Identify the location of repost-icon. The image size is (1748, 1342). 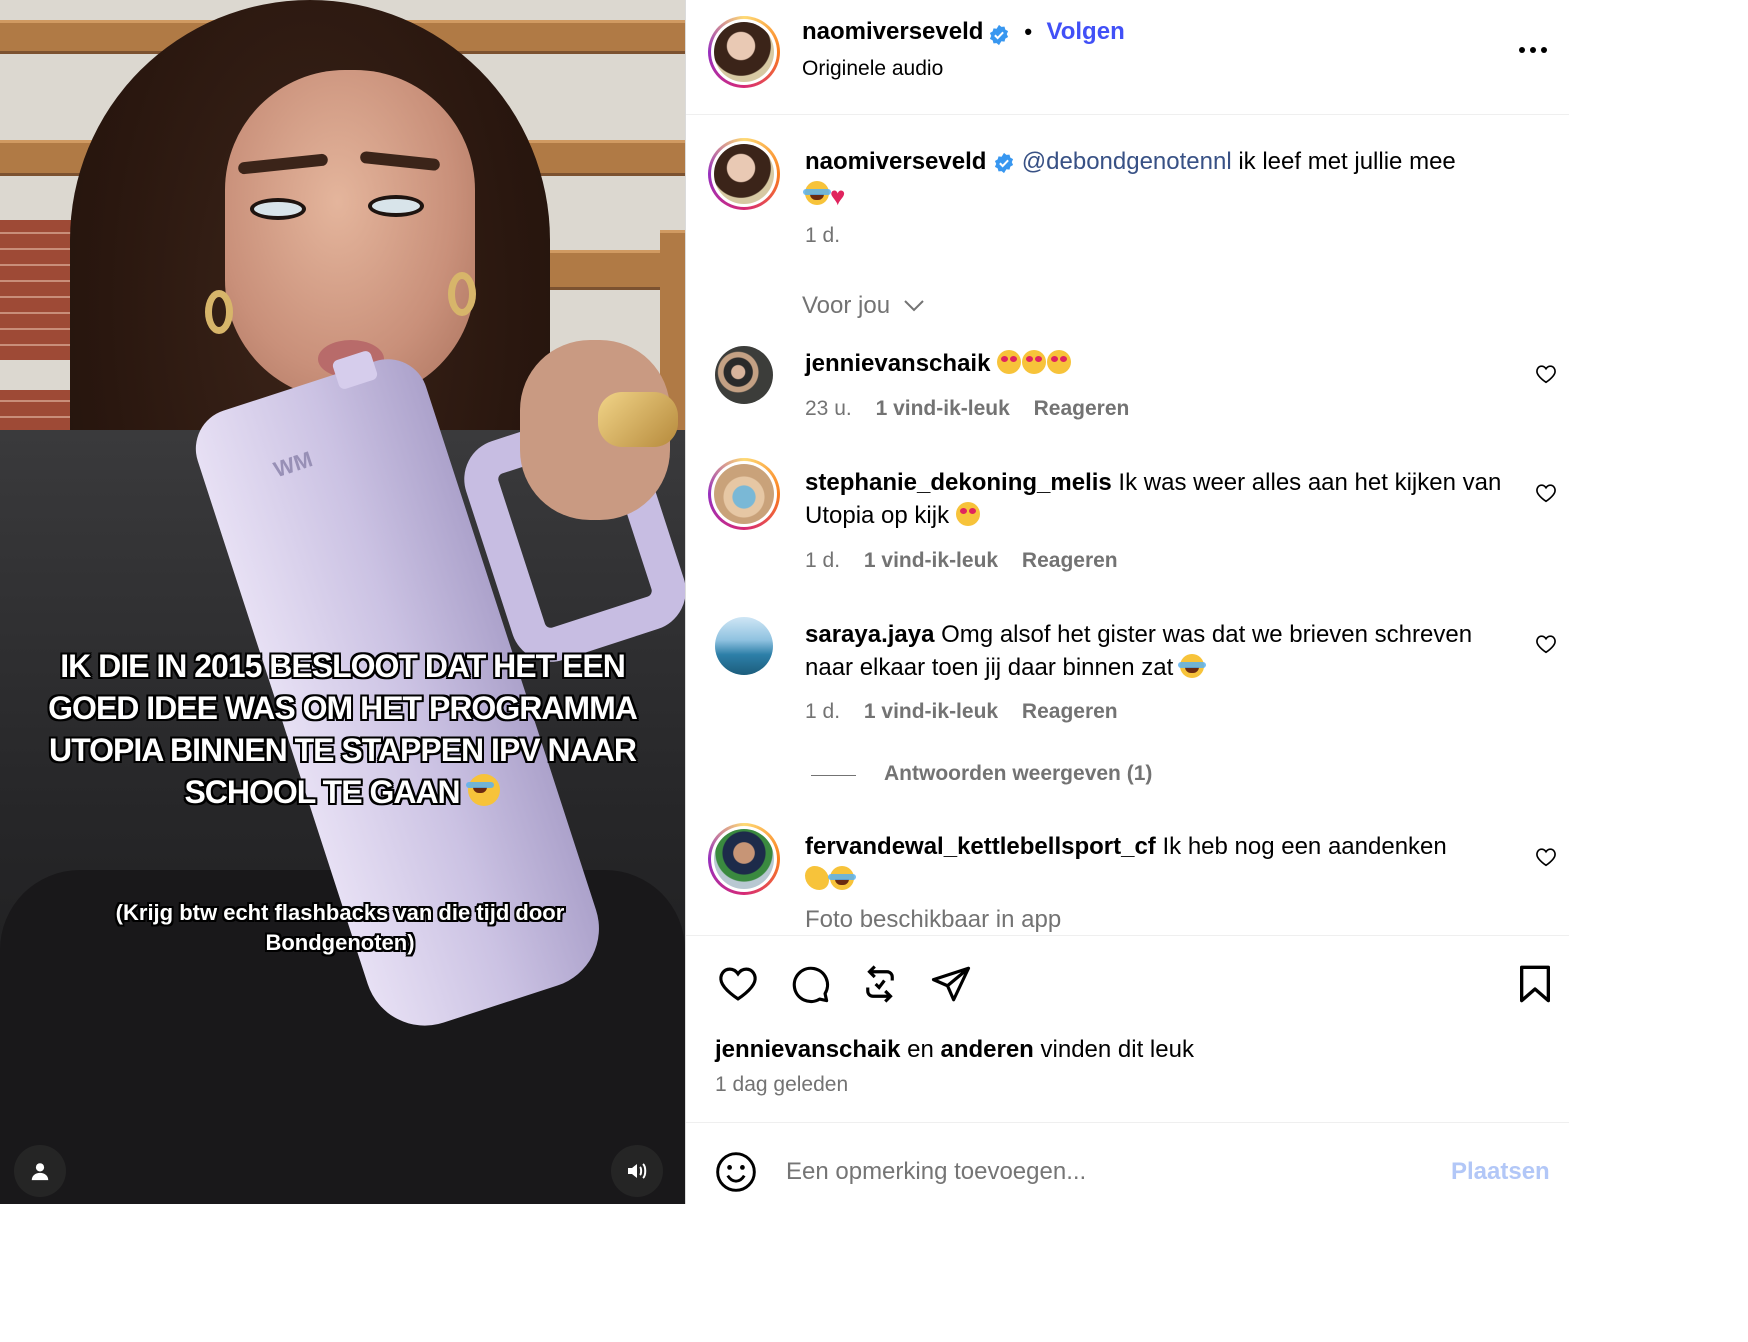
(880, 984).